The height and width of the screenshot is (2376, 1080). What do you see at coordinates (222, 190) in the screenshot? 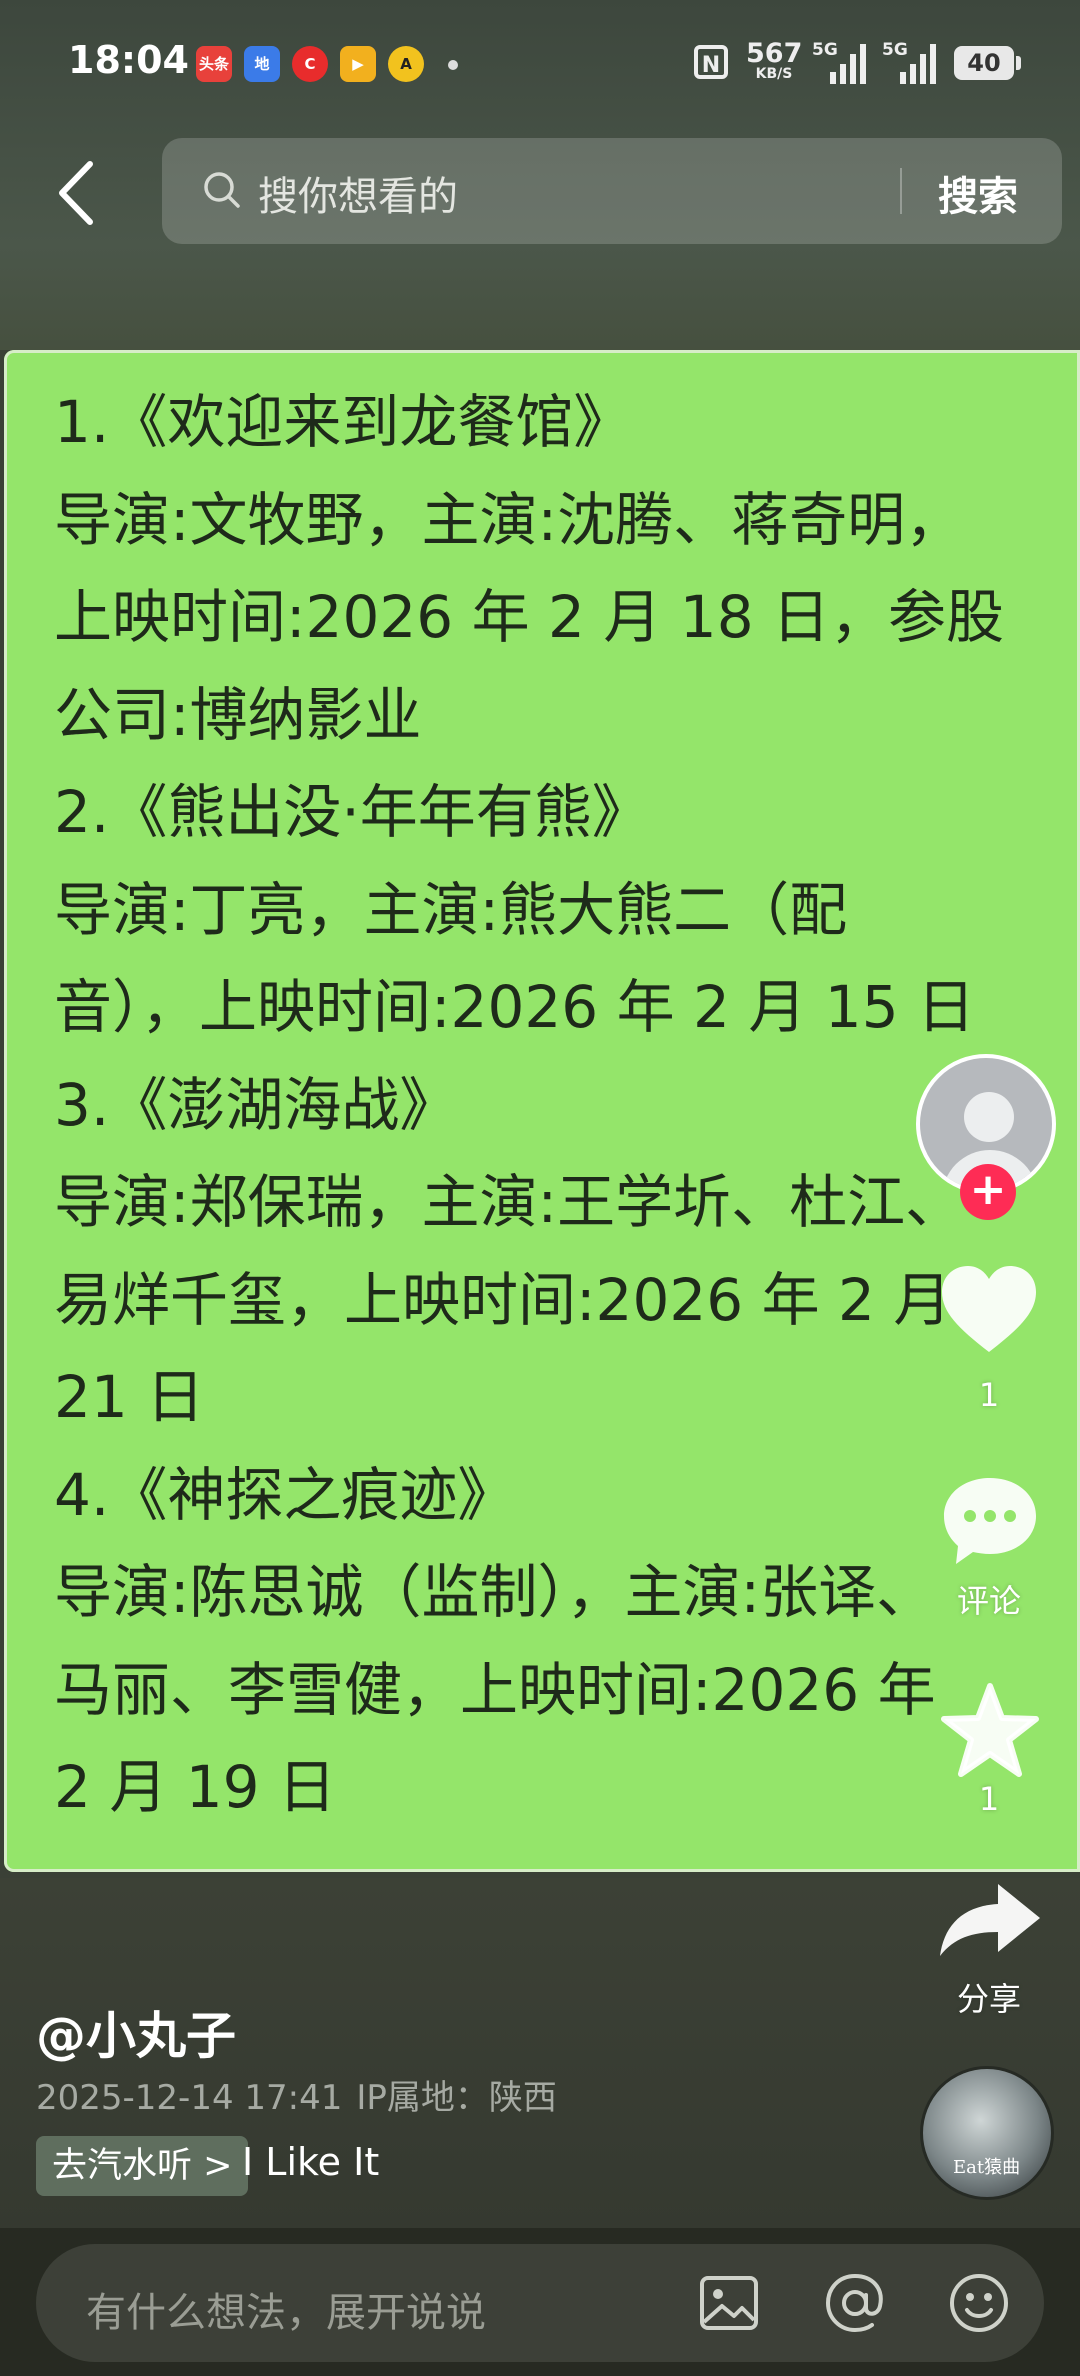
I see `search-icon` at bounding box center [222, 190].